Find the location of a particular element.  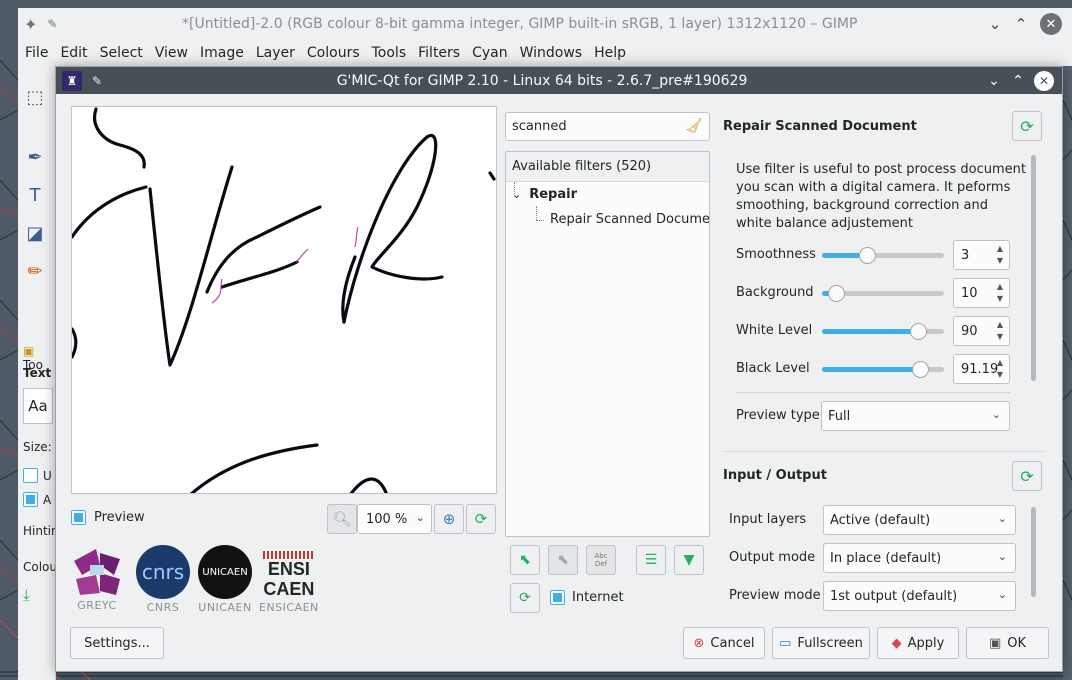

text-tool-icon: T is located at coordinates (35, 195).